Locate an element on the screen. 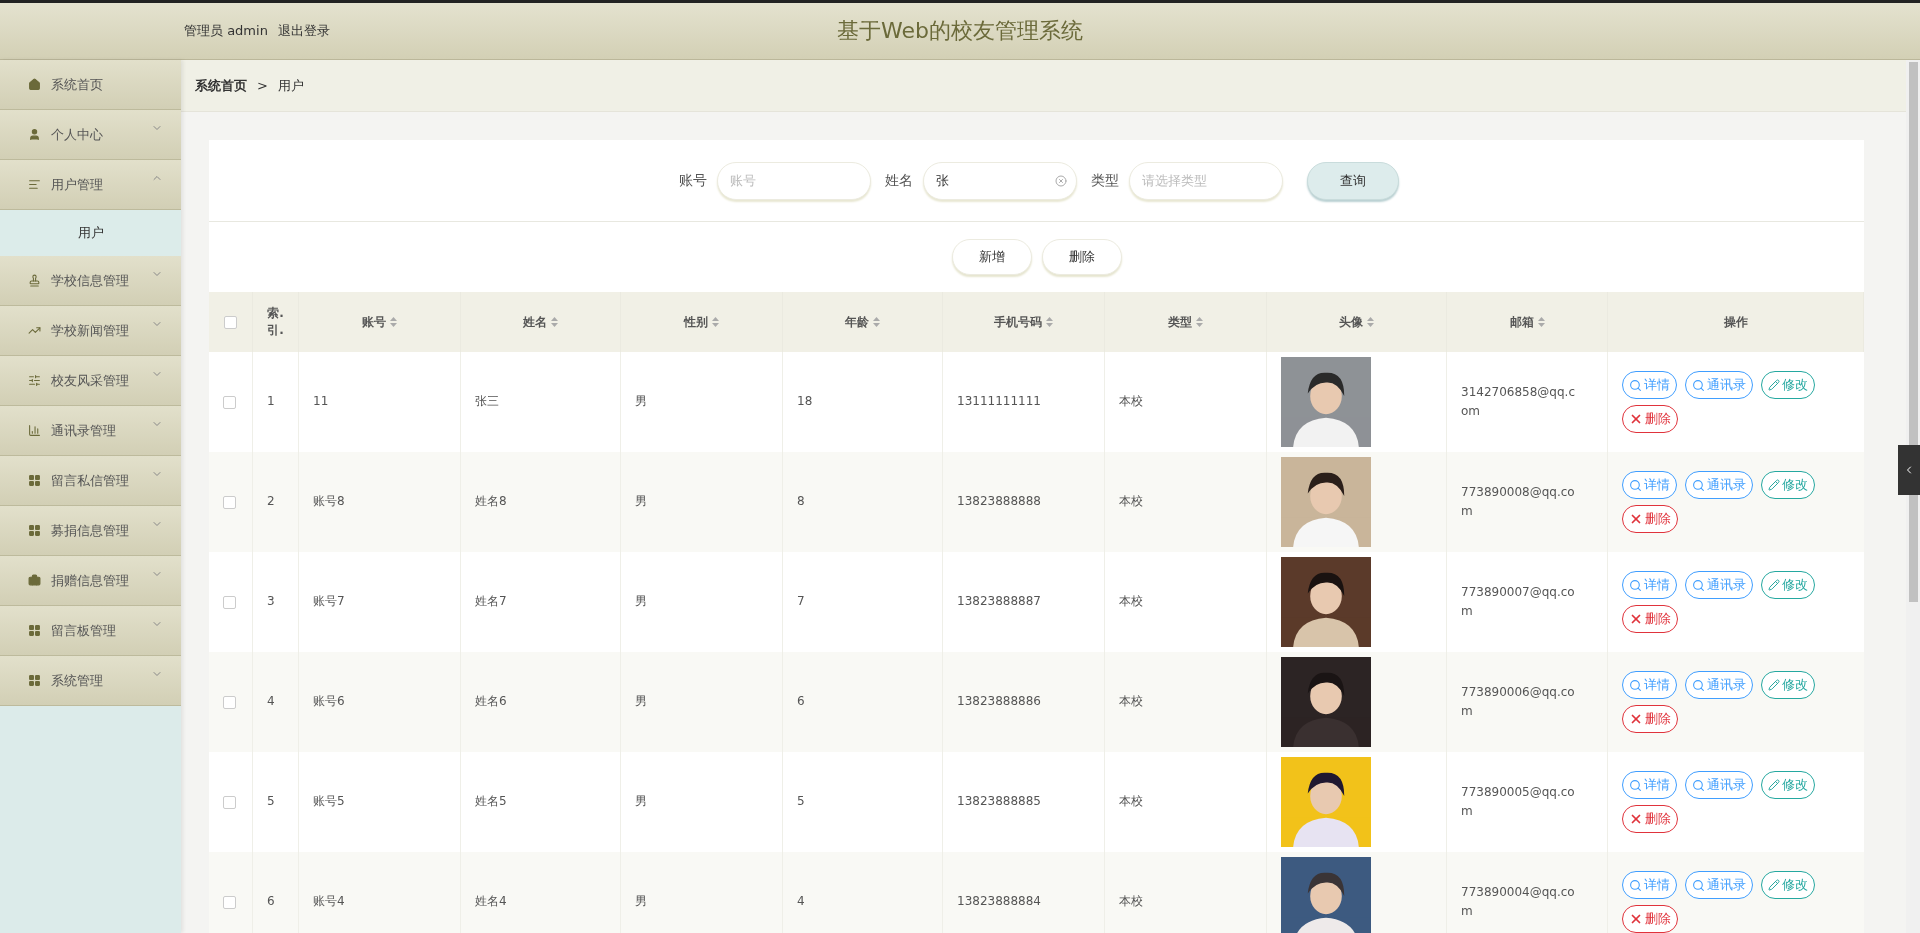 The width and height of the screenshot is (1920, 933). table-cell-text: 6 is located at coordinates (801, 702).